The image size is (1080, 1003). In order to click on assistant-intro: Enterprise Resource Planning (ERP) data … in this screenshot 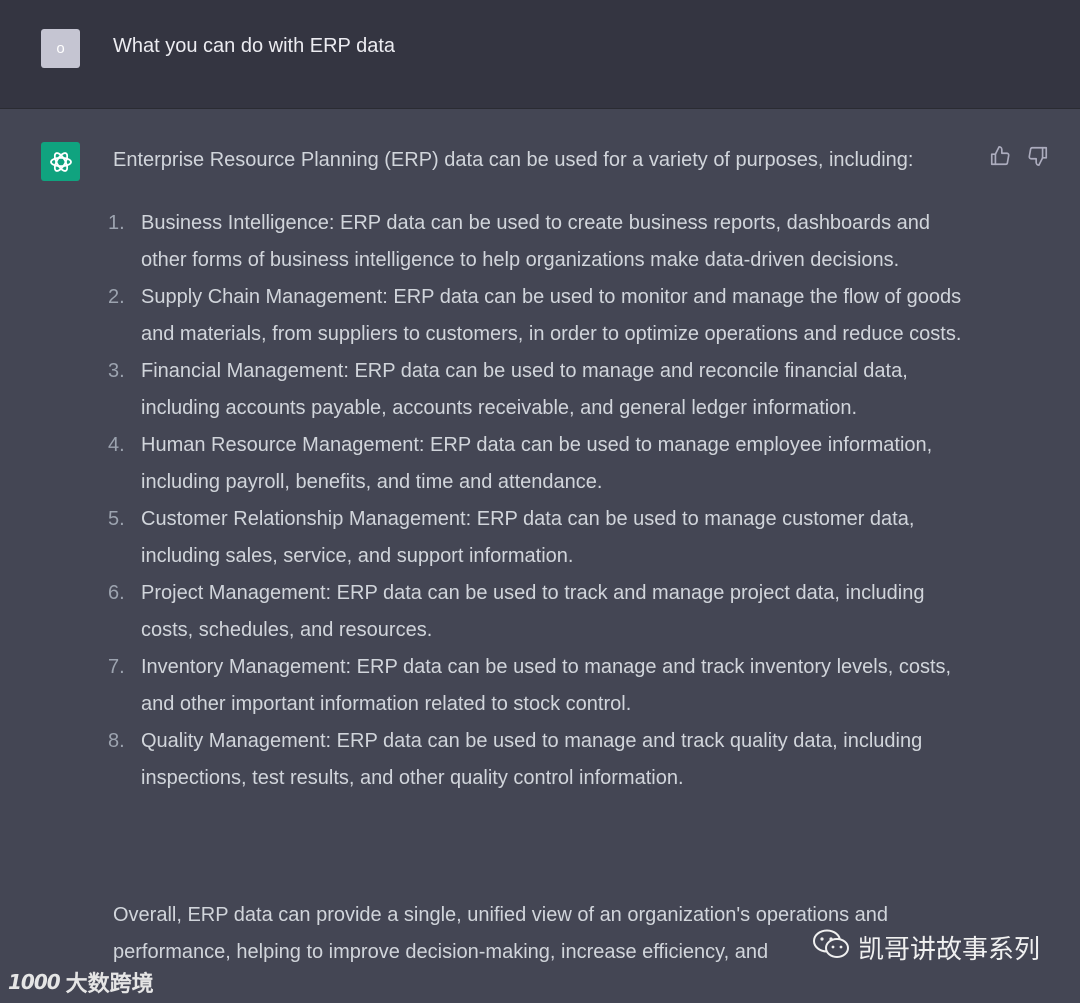, I will do `click(513, 160)`.